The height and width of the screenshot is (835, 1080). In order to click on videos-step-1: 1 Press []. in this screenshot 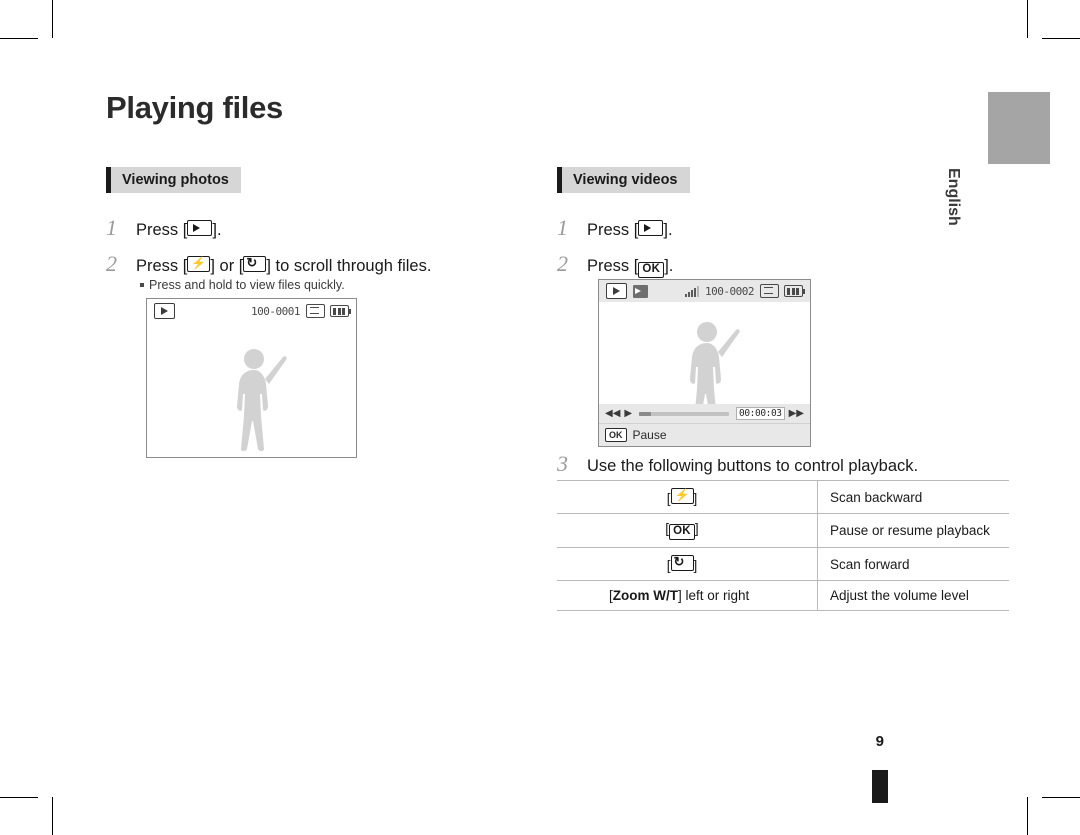, I will do `click(615, 228)`.